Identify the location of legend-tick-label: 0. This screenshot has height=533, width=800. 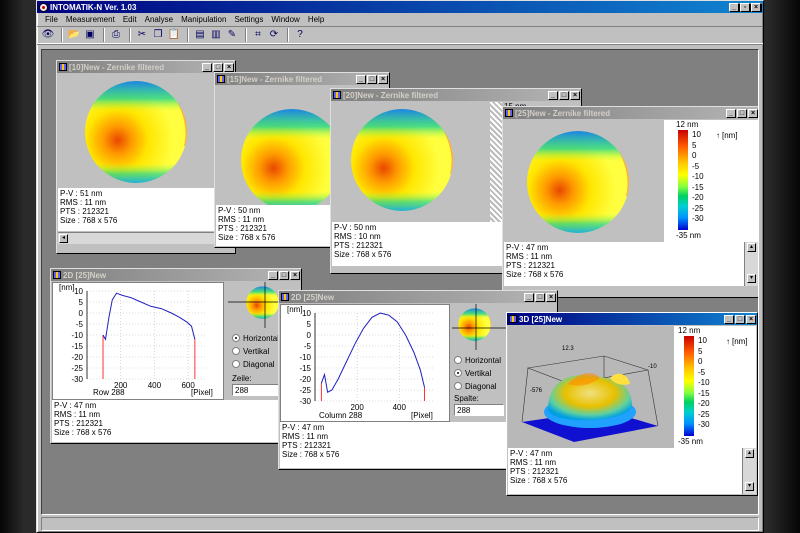
(694, 155).